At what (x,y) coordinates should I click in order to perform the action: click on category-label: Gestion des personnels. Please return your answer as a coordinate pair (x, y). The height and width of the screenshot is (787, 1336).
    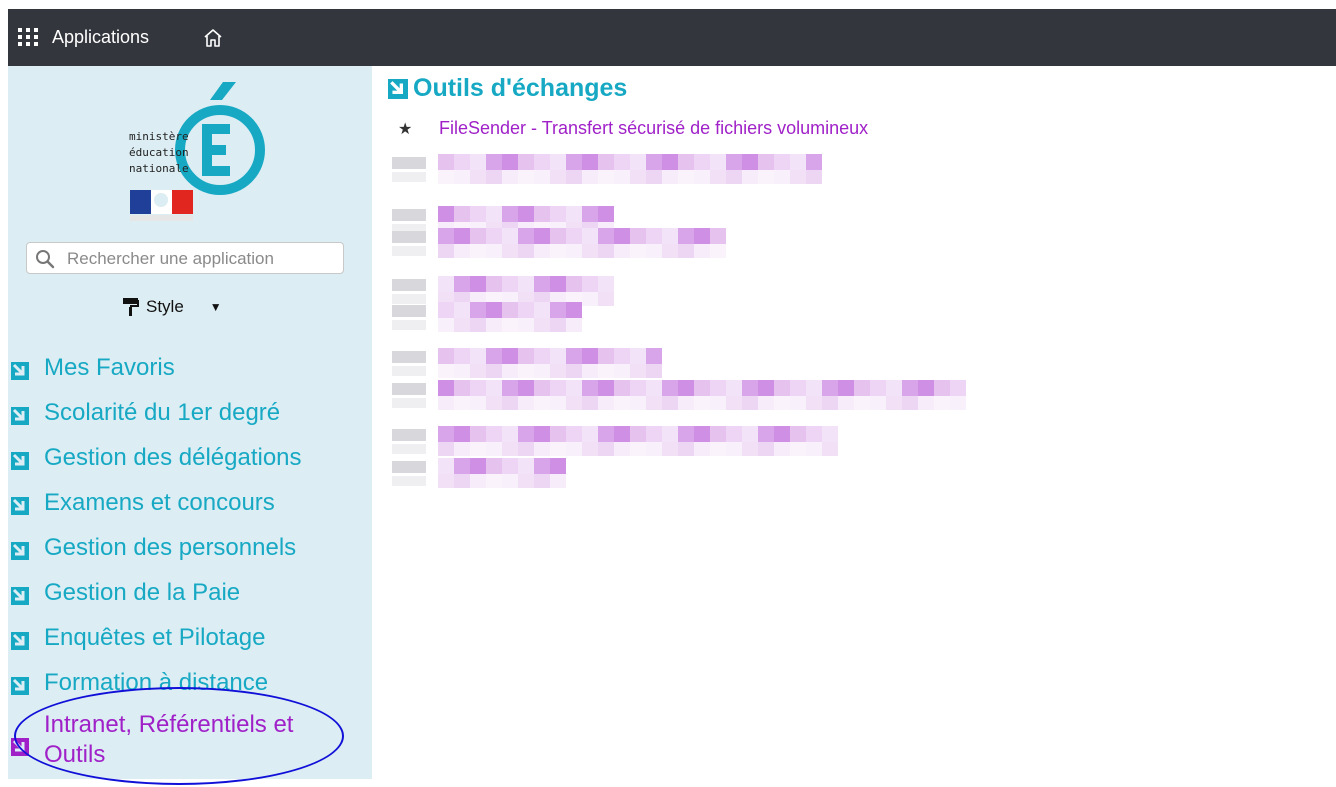
    Looking at the image, I should click on (170, 547).